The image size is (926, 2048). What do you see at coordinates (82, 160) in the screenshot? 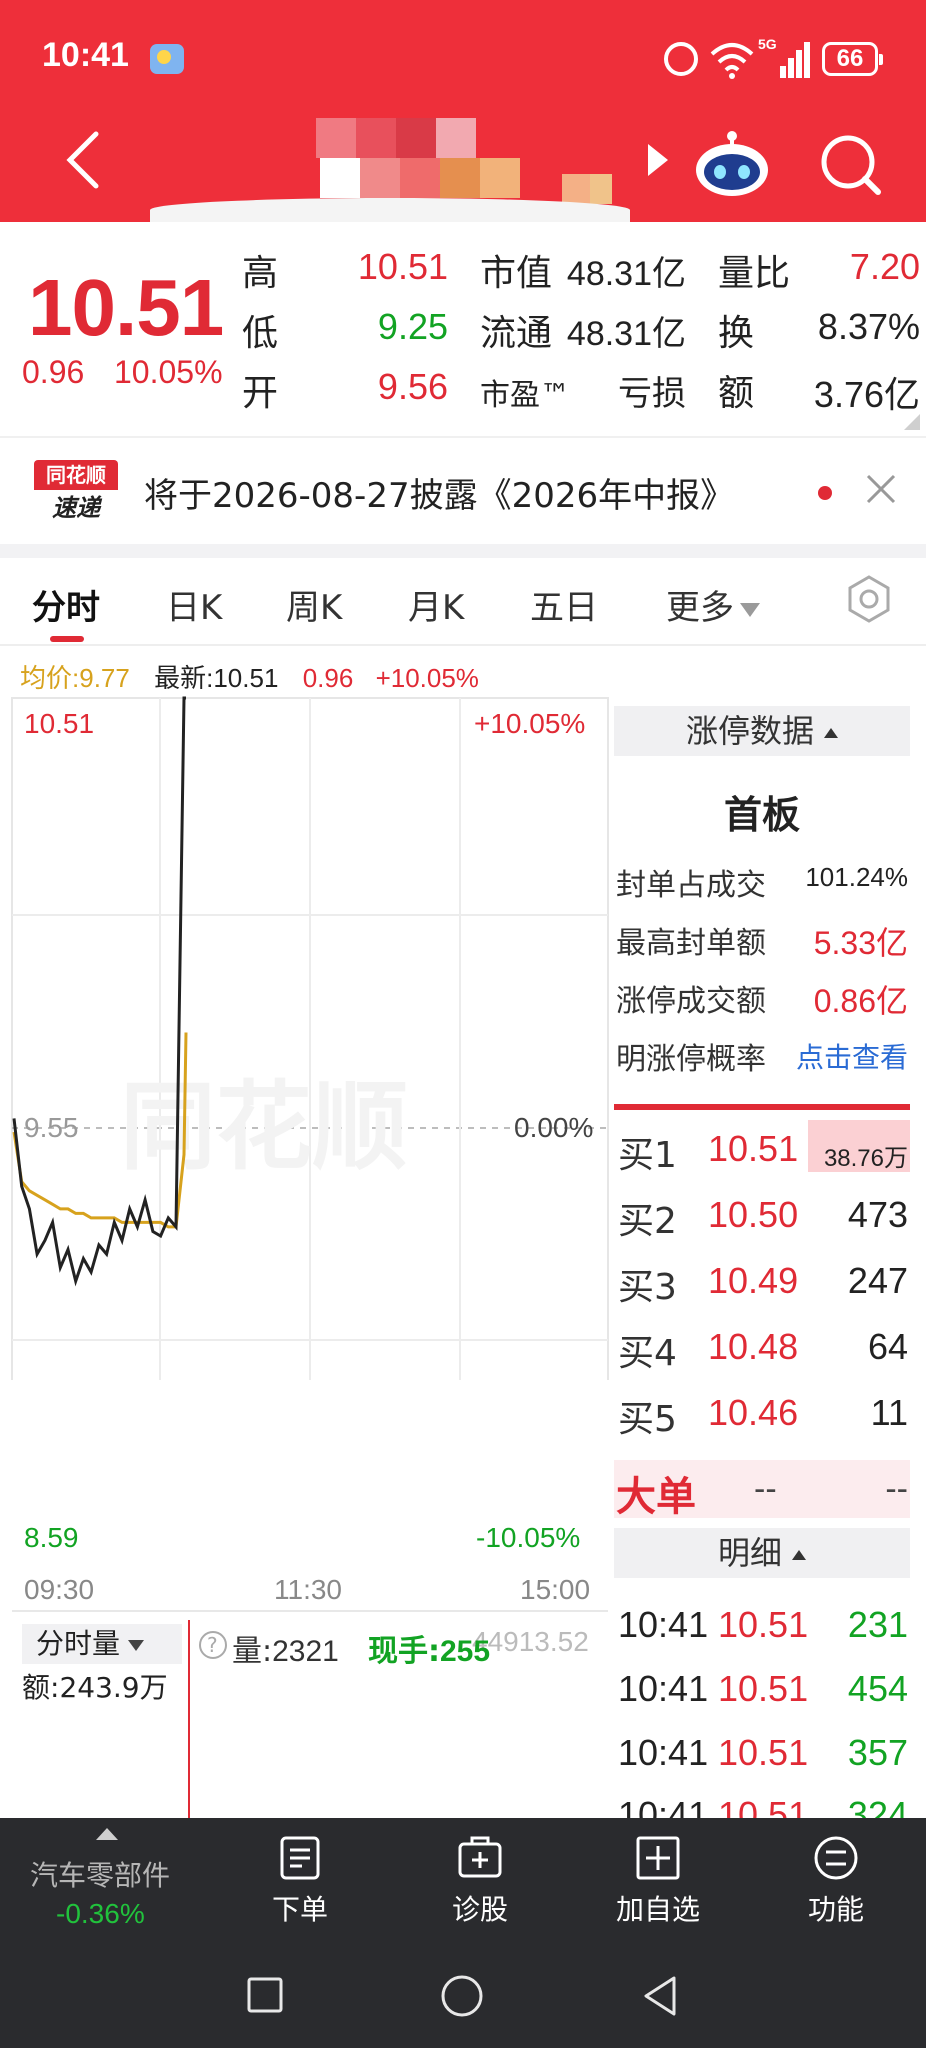
I see `back-button` at bounding box center [82, 160].